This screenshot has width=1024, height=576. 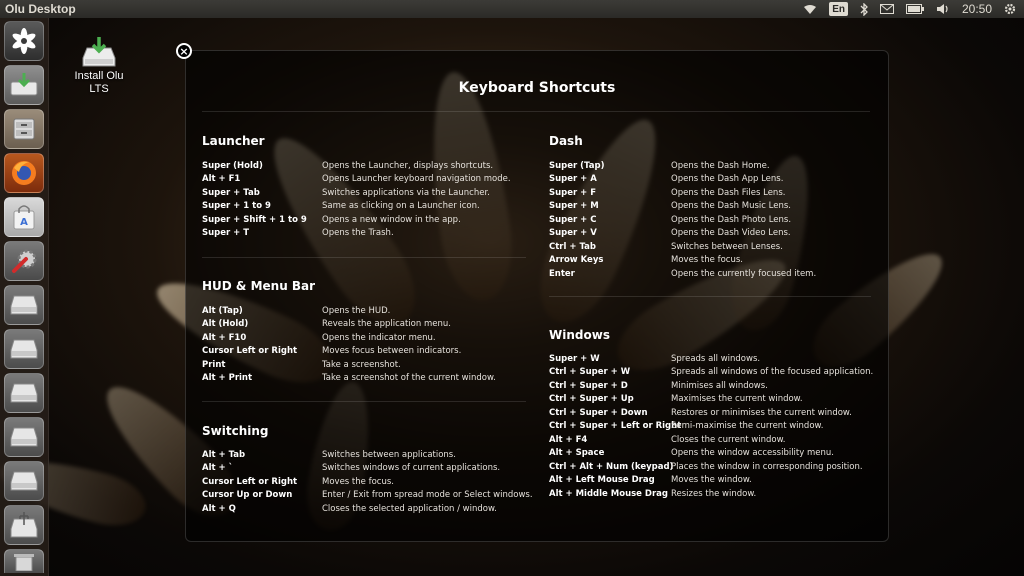 What do you see at coordinates (573, 179) in the screenshot?
I see `shortcut-key: Super + A` at bounding box center [573, 179].